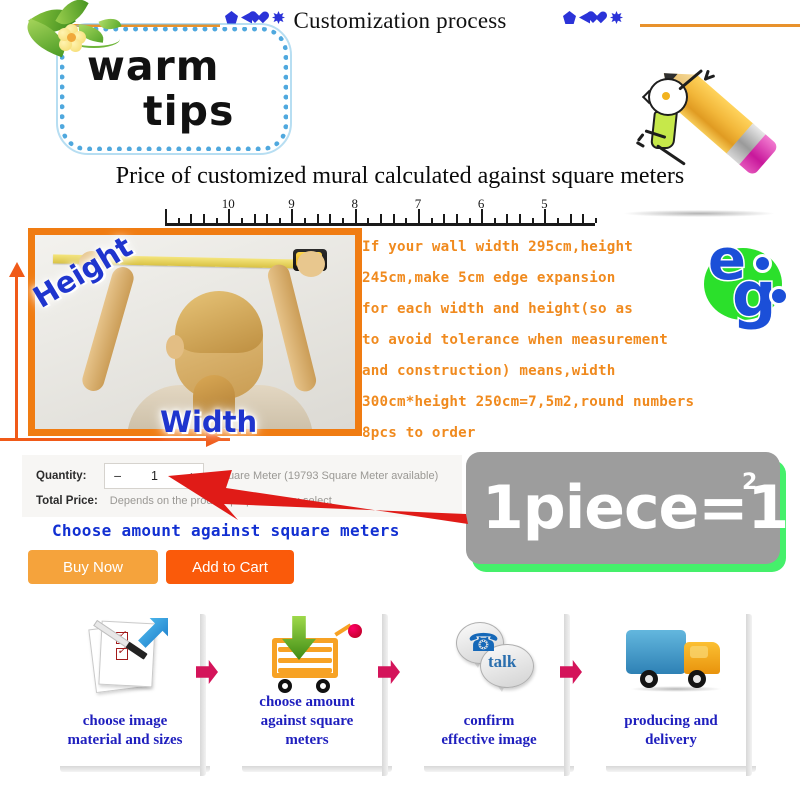 The height and width of the screenshot is (800, 800). I want to click on ruler-label: 5, so click(544, 203).